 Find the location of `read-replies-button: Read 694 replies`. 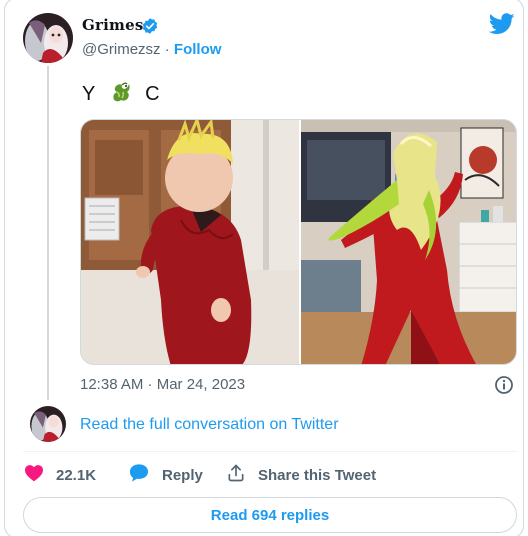

read-replies-button: Read 694 replies is located at coordinates (270, 515).